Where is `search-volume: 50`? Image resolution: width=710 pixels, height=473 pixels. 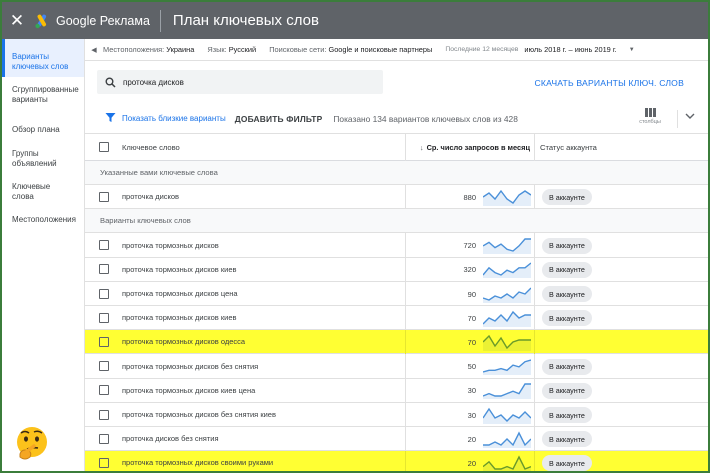 search-volume: 50 is located at coordinates (471, 367).